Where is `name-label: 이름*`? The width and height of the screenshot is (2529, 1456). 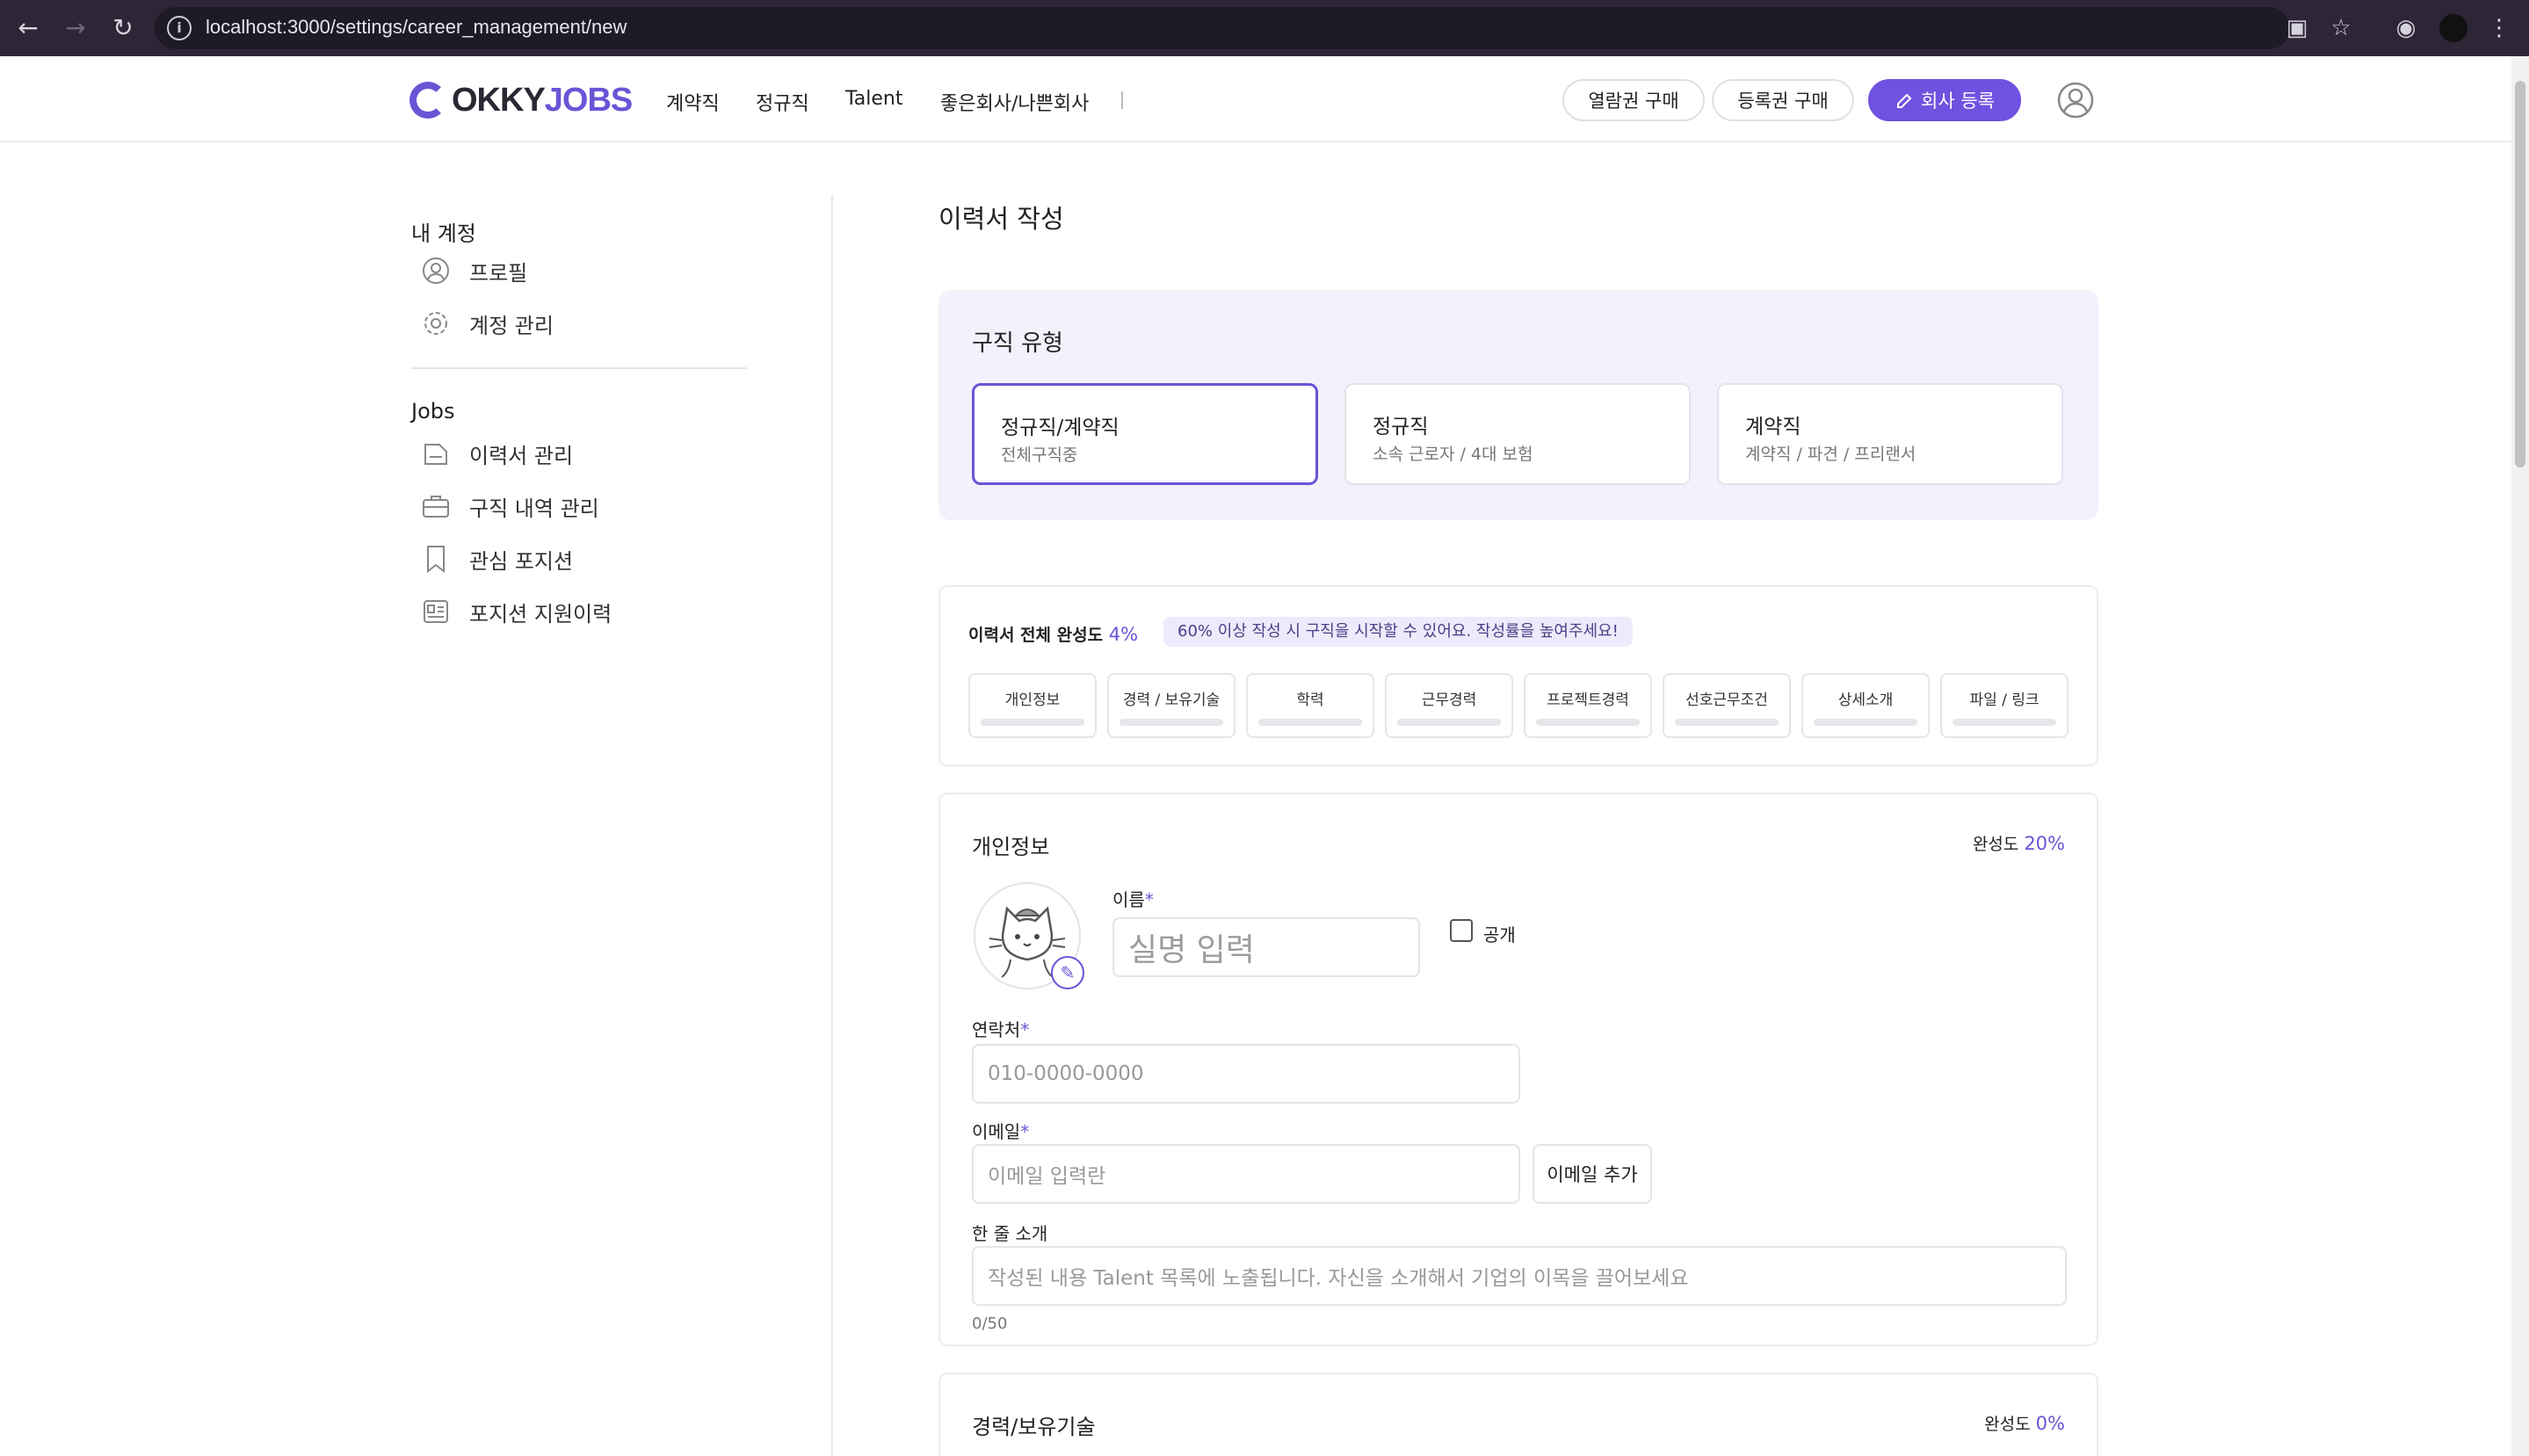
name-label: 이름* is located at coordinates (1133, 898).